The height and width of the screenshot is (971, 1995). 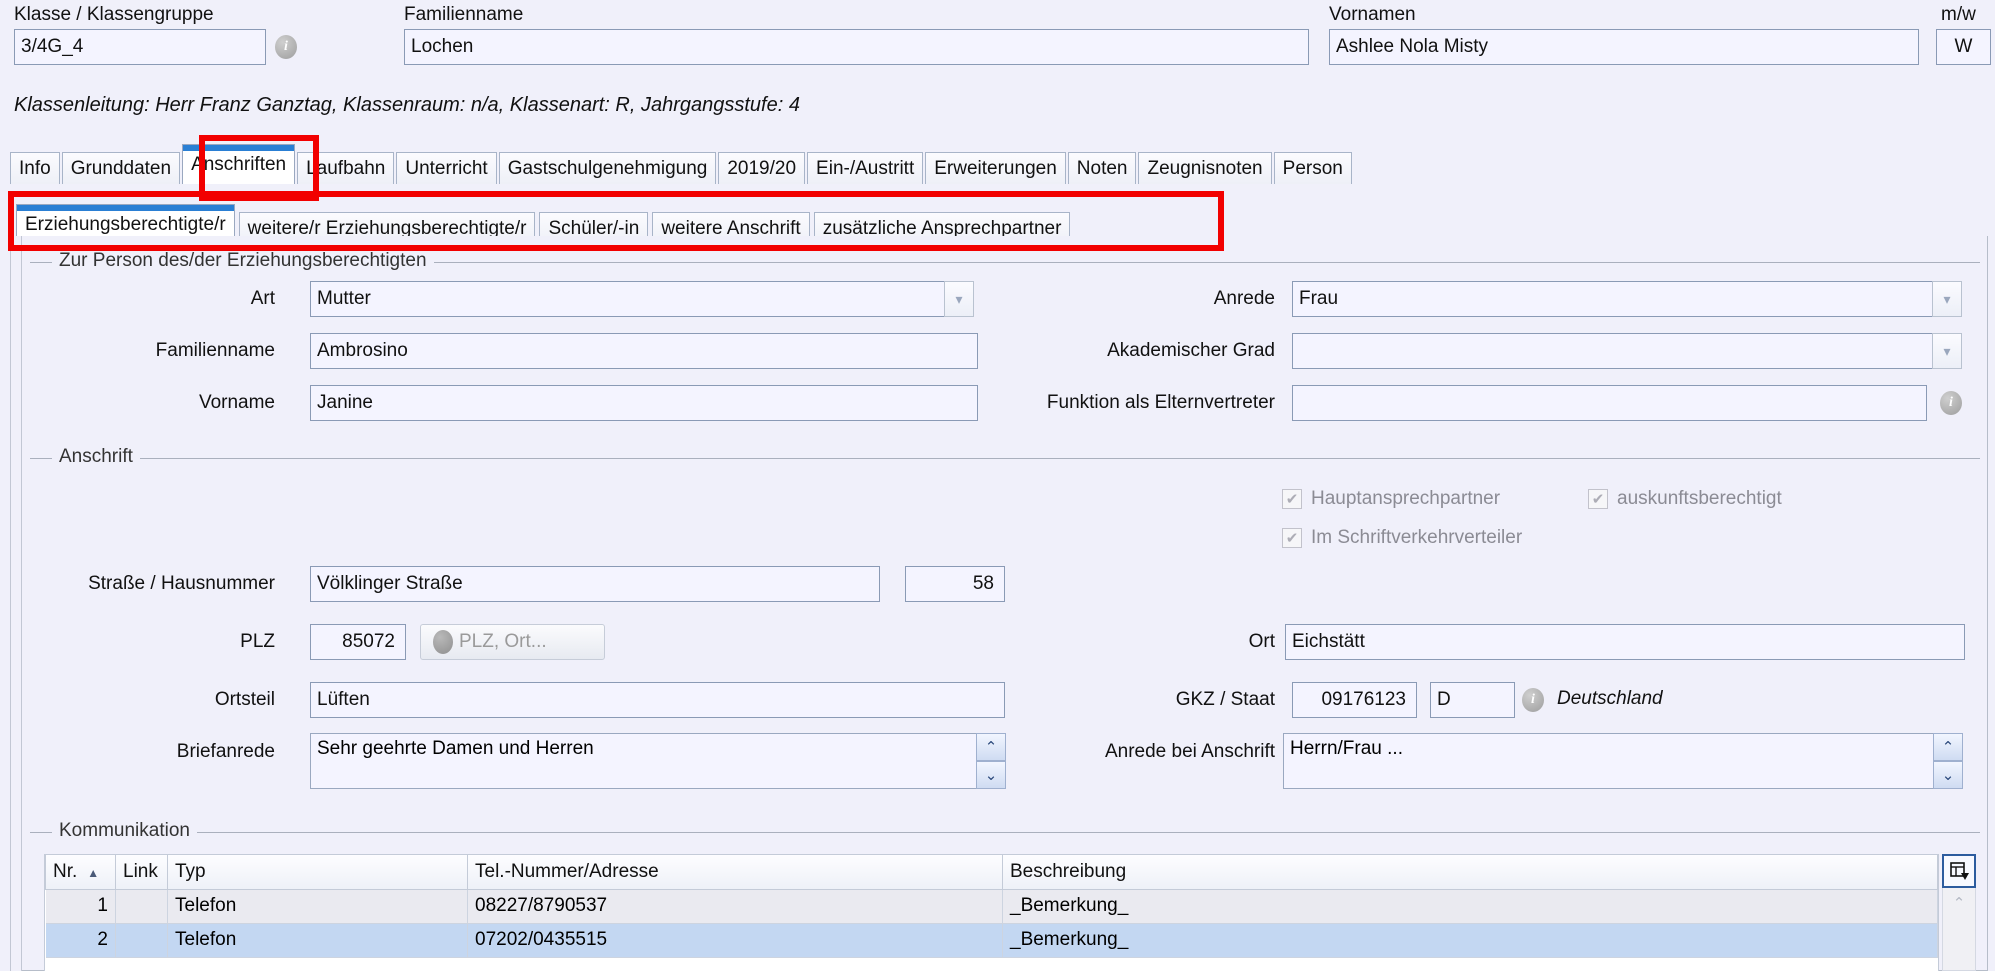 I want to click on anrede-combobox: Frau ▾, so click(x=1627, y=299).